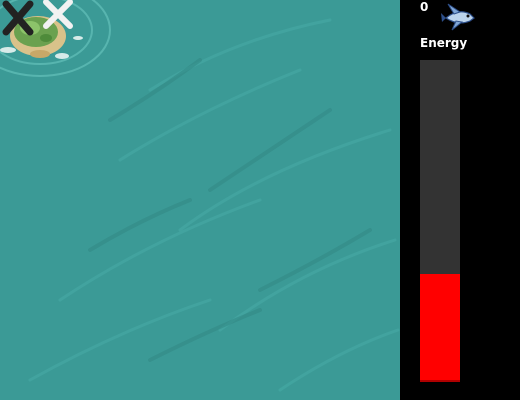 The height and width of the screenshot is (400, 520). I want to click on crossed-planks-icon, so click(37, 18).